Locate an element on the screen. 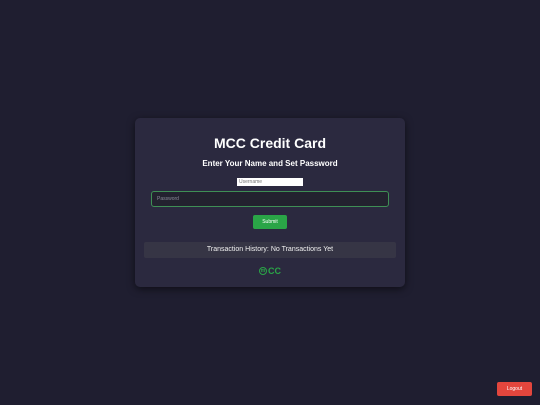 This screenshot has width=540, height=405. transaction-history: Transaction History: No Transactions Yet is located at coordinates (270, 250).